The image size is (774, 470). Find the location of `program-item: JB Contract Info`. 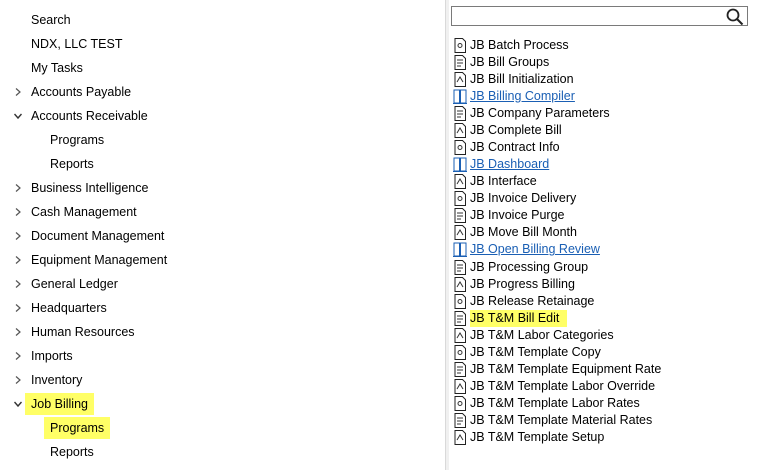

program-item: JB Contract Info is located at coordinates (608, 147).